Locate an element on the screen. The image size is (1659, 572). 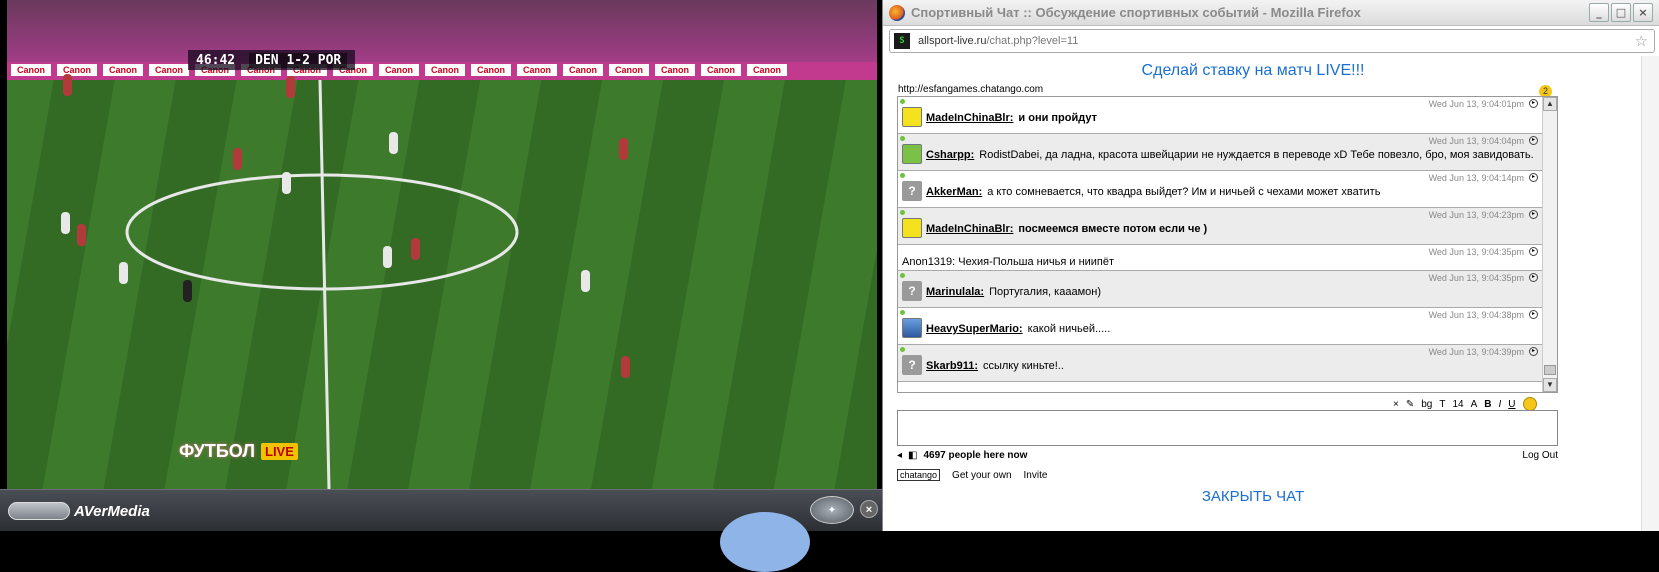
message-username: HeavySuperMario: is located at coordinates (974, 329).